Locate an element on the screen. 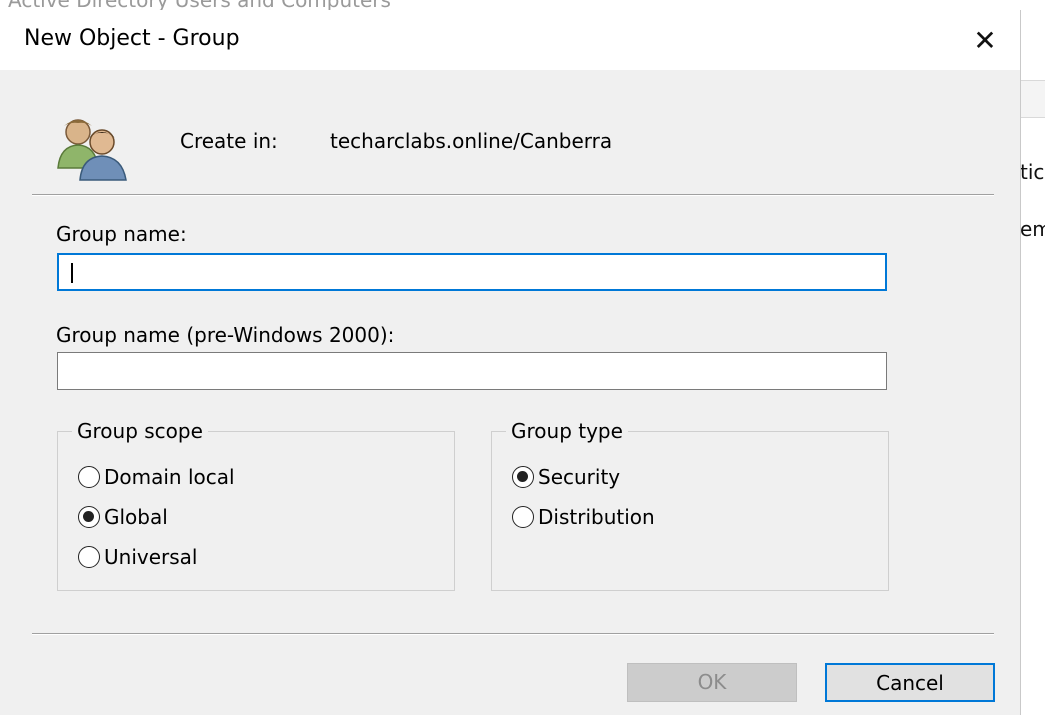 Image resolution: width=1045 pixels, height=715 pixels. radio-label-security: Security is located at coordinates (579, 477).